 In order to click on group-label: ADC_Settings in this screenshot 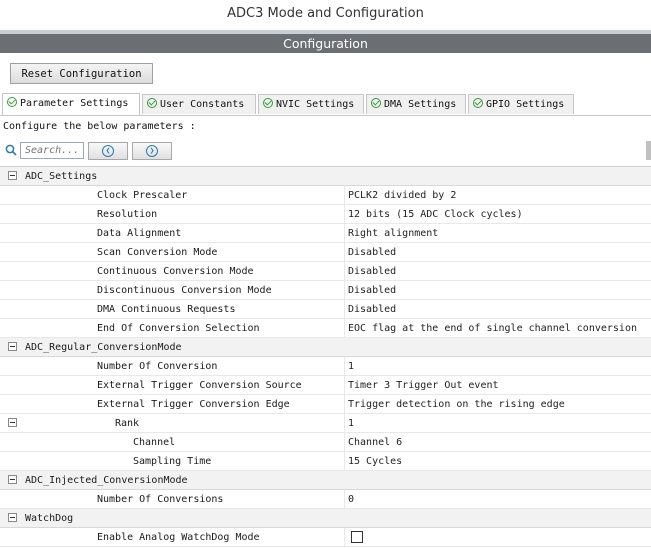, I will do `click(61, 176)`.